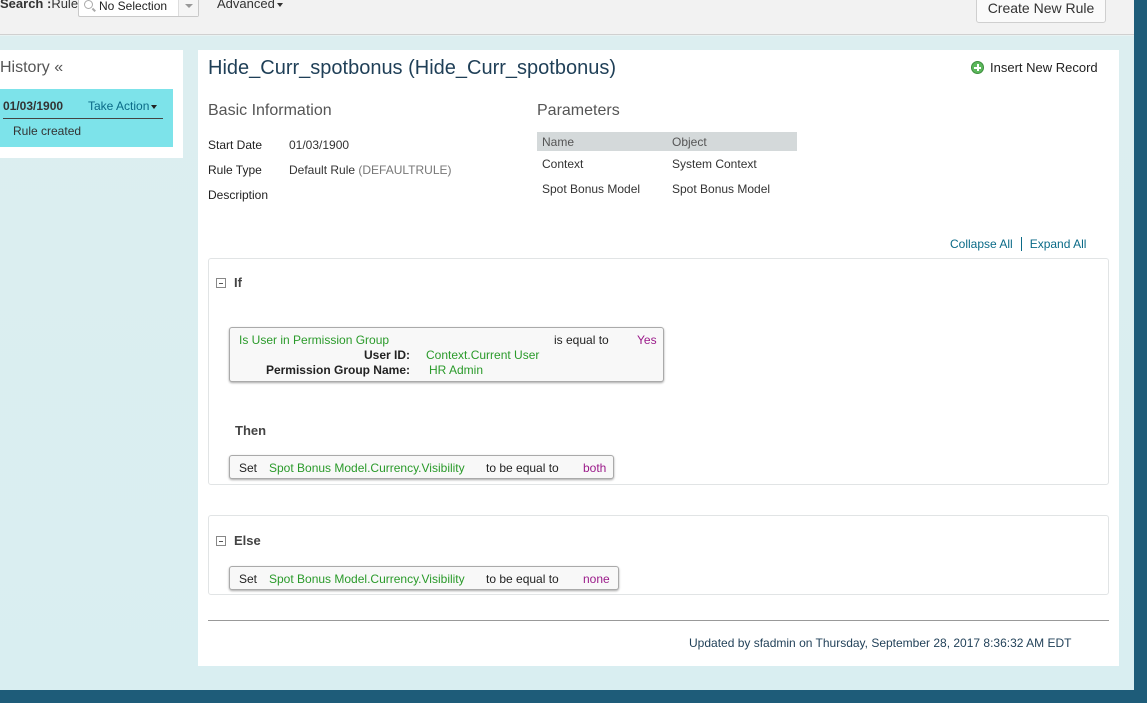 The image size is (1147, 703). I want to click on condition-operator: is equal to, so click(581, 340).